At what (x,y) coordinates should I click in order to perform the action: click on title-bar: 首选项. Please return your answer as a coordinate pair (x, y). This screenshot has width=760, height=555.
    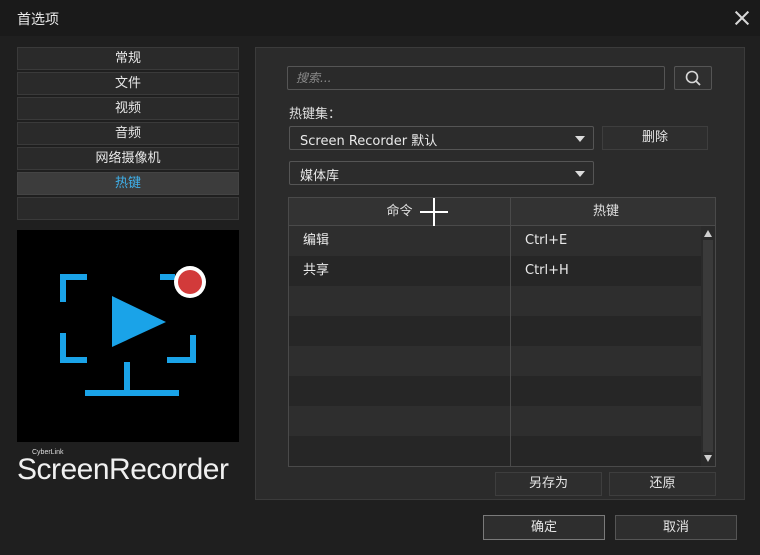
    Looking at the image, I should click on (380, 18).